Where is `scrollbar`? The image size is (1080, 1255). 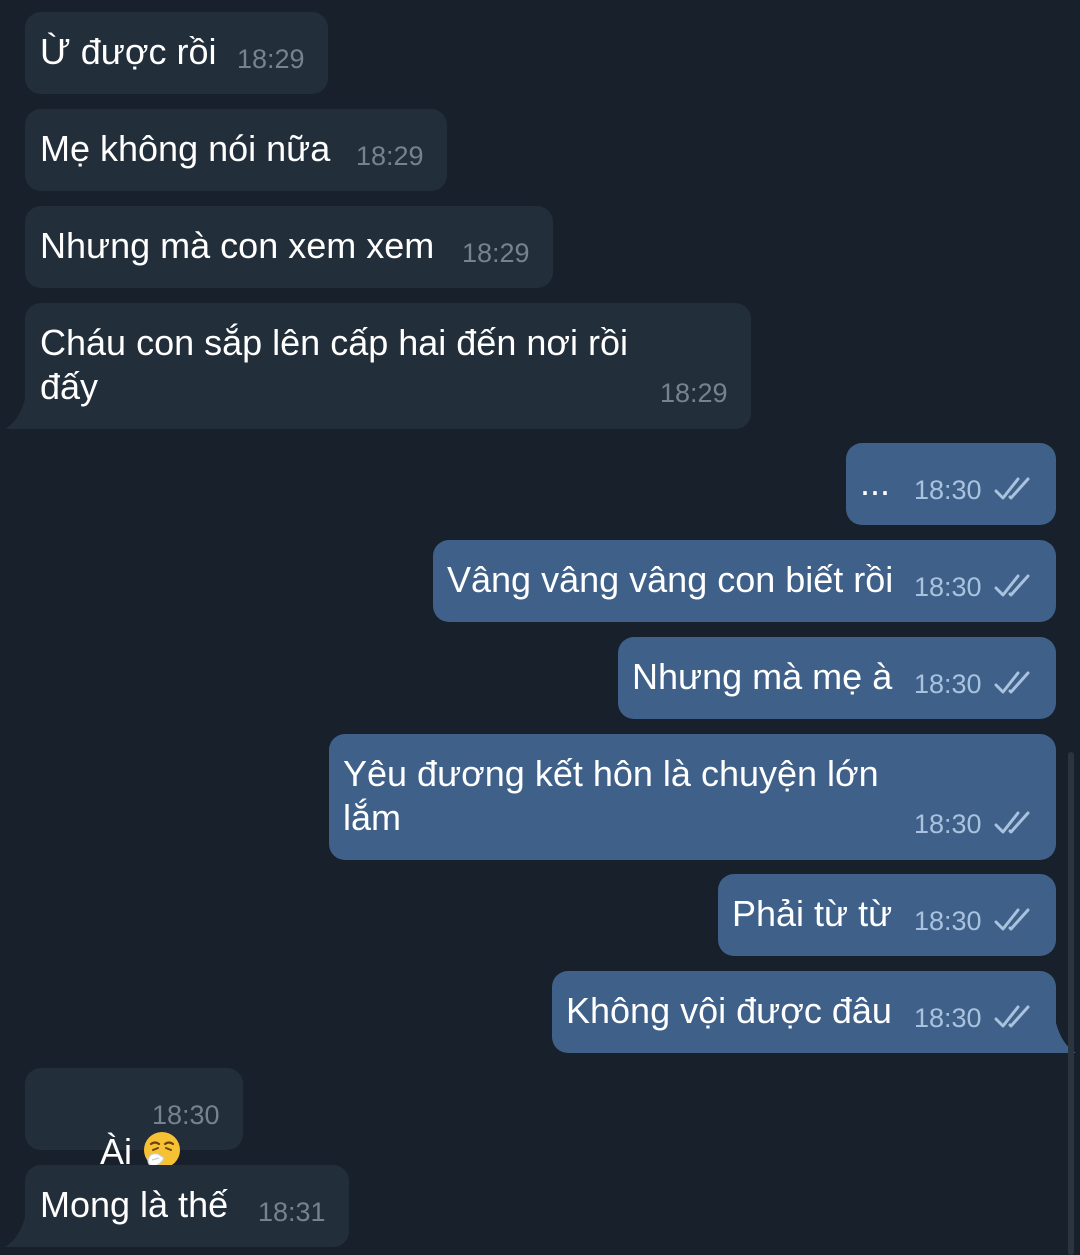 scrollbar is located at coordinates (1071, 1003).